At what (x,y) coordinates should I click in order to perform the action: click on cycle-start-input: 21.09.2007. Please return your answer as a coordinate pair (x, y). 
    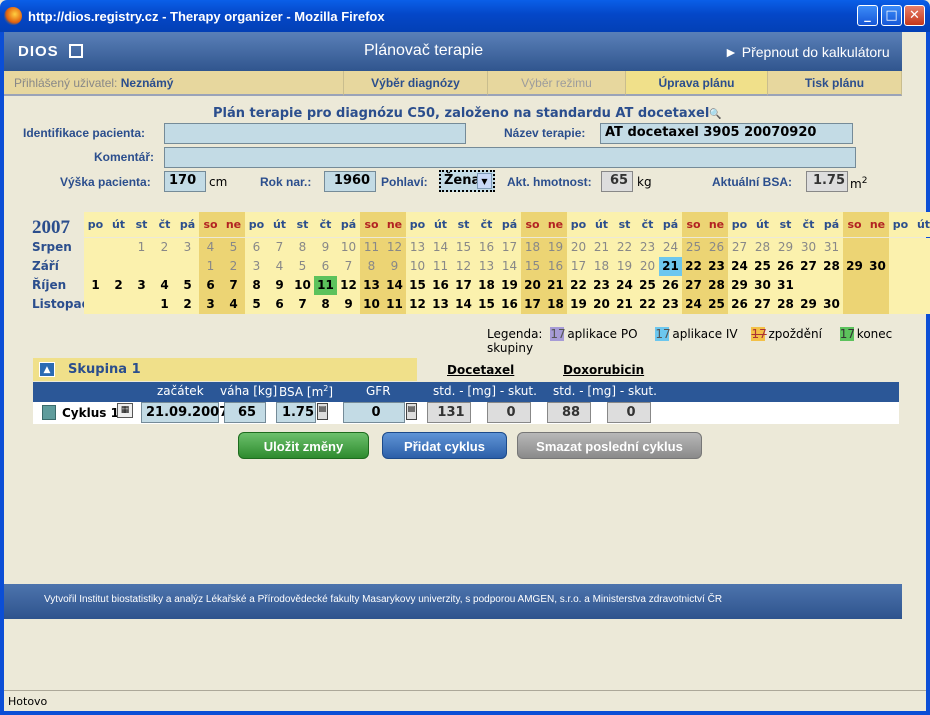
    Looking at the image, I should click on (184, 412).